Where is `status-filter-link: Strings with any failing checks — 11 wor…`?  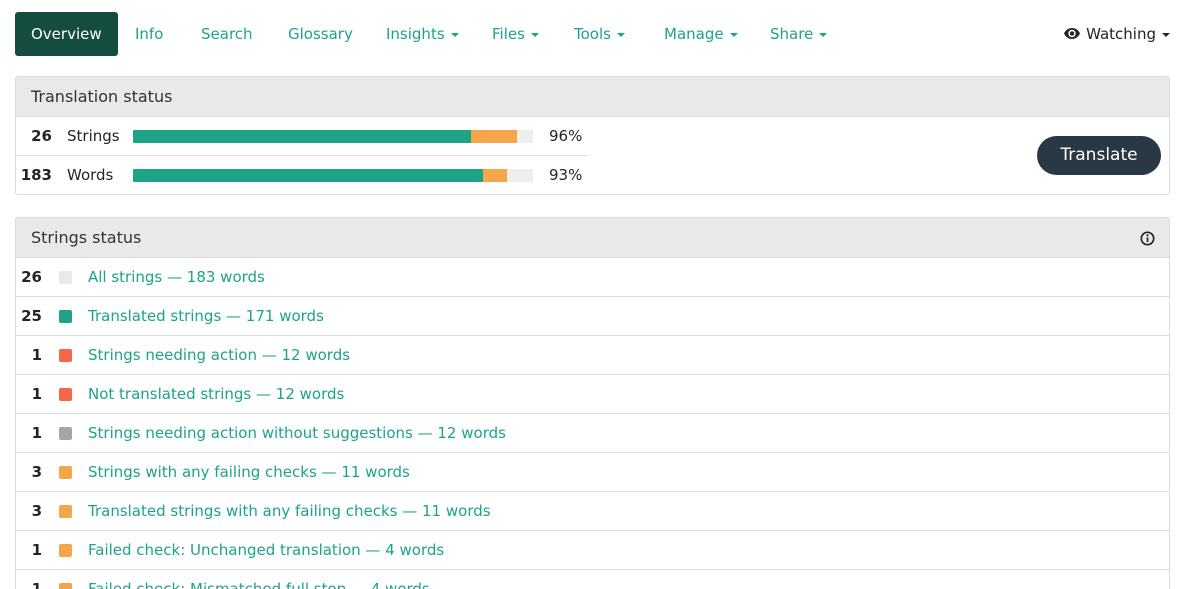
status-filter-link: Strings with any failing checks — 11 wor… is located at coordinates (249, 472).